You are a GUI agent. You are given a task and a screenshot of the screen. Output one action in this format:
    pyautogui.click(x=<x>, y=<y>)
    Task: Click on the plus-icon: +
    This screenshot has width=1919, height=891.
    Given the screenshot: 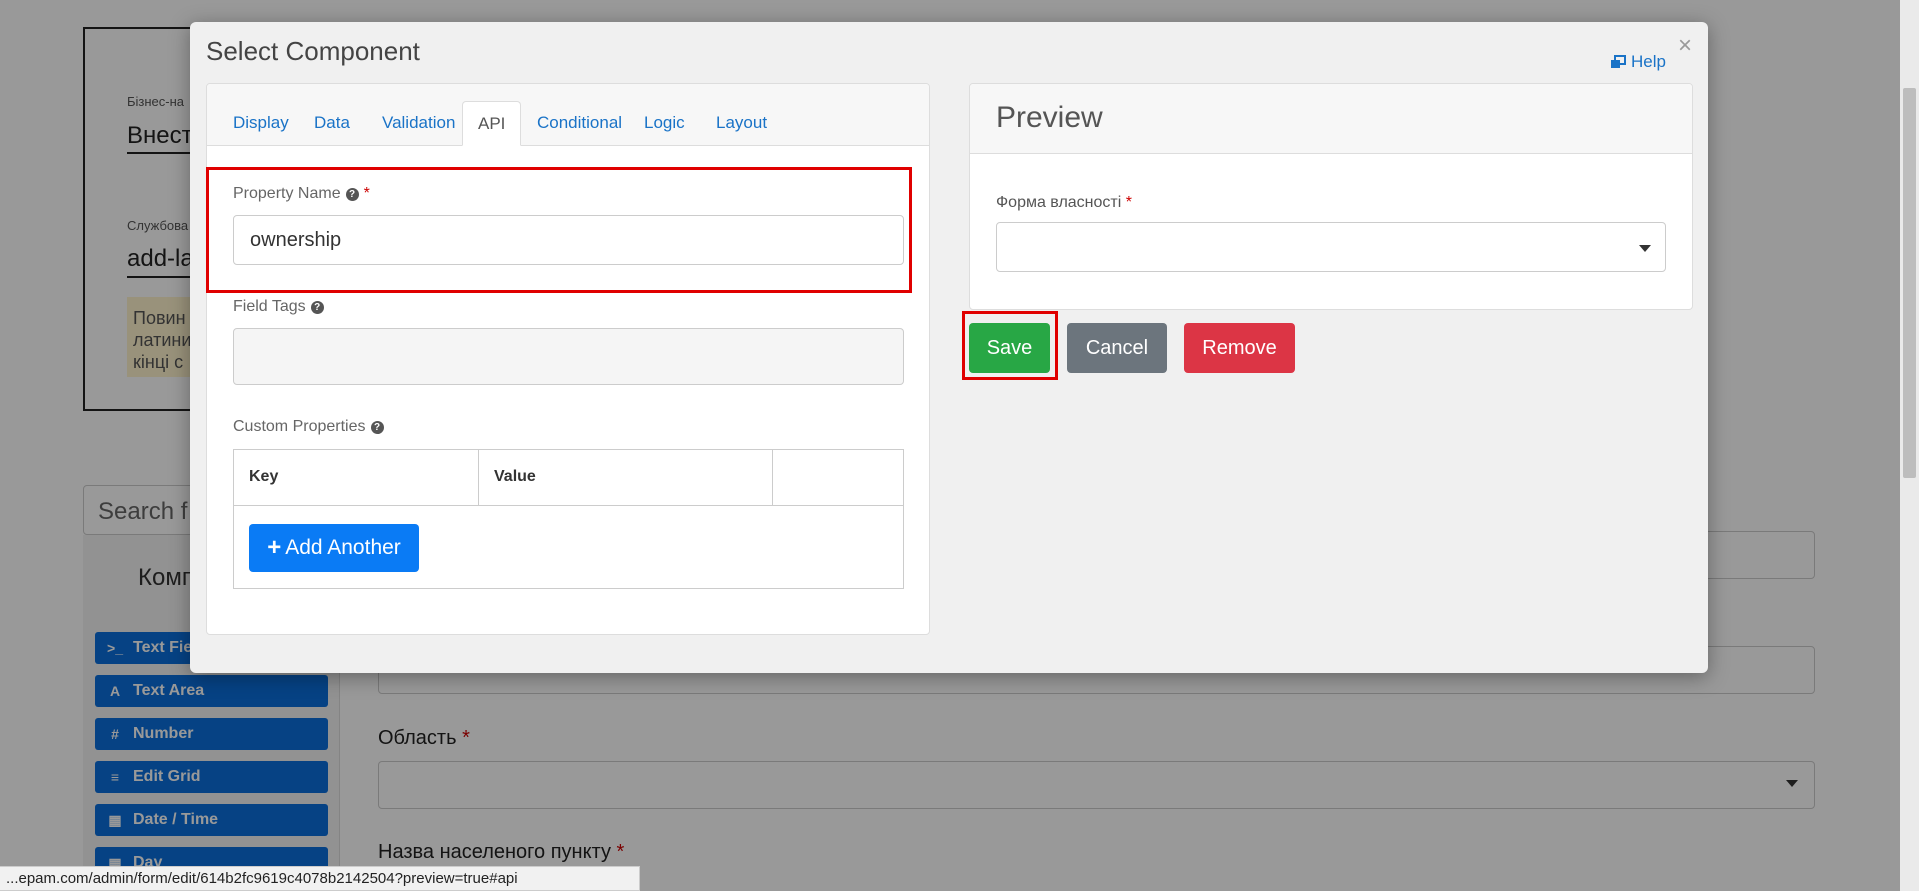 What is the action you would take?
    pyautogui.click(x=274, y=547)
    